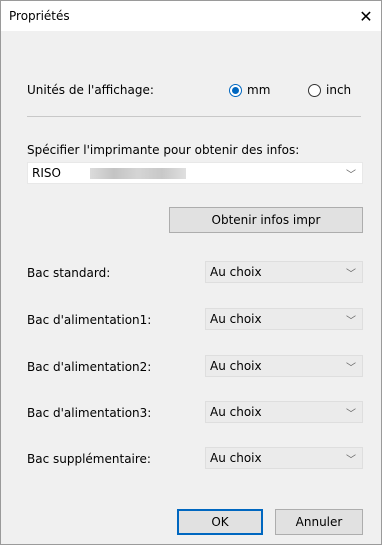 This screenshot has width=382, height=545. I want to click on tray-value-feed1: Au choix, so click(236, 319).